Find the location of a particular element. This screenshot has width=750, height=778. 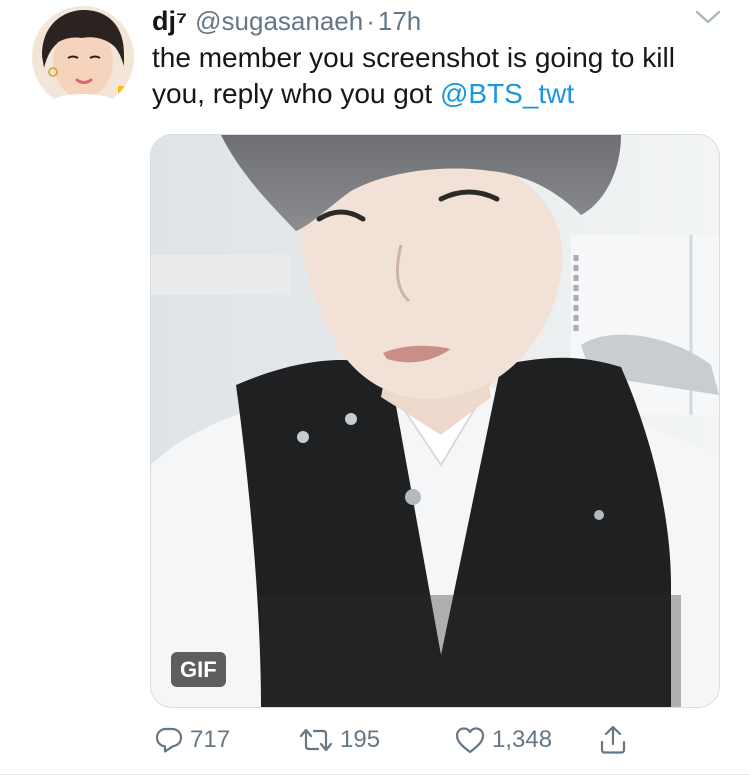

display-name: dj⁷ is located at coordinates (169, 21).